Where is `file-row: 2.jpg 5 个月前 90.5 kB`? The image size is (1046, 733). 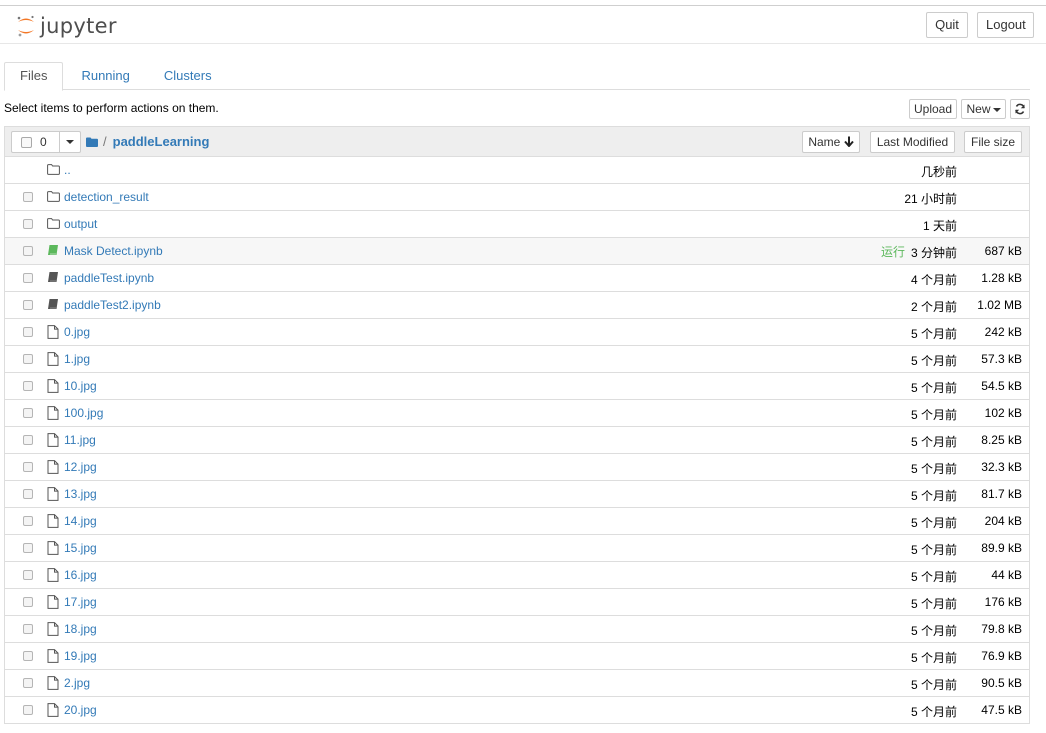
file-row: 2.jpg 5 个月前 90.5 kB is located at coordinates (517, 683).